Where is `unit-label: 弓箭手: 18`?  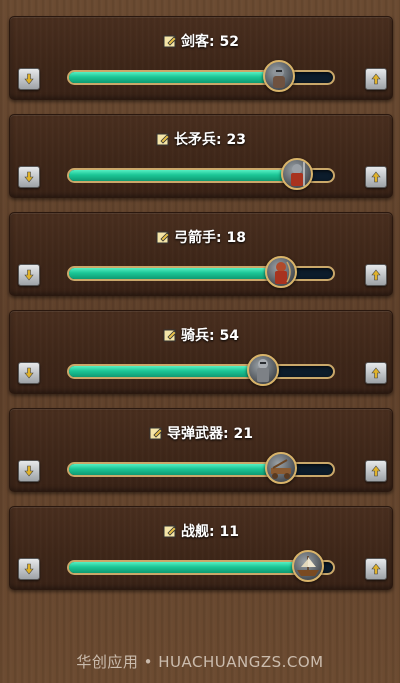 unit-label: 弓箭手: 18 is located at coordinates (210, 238).